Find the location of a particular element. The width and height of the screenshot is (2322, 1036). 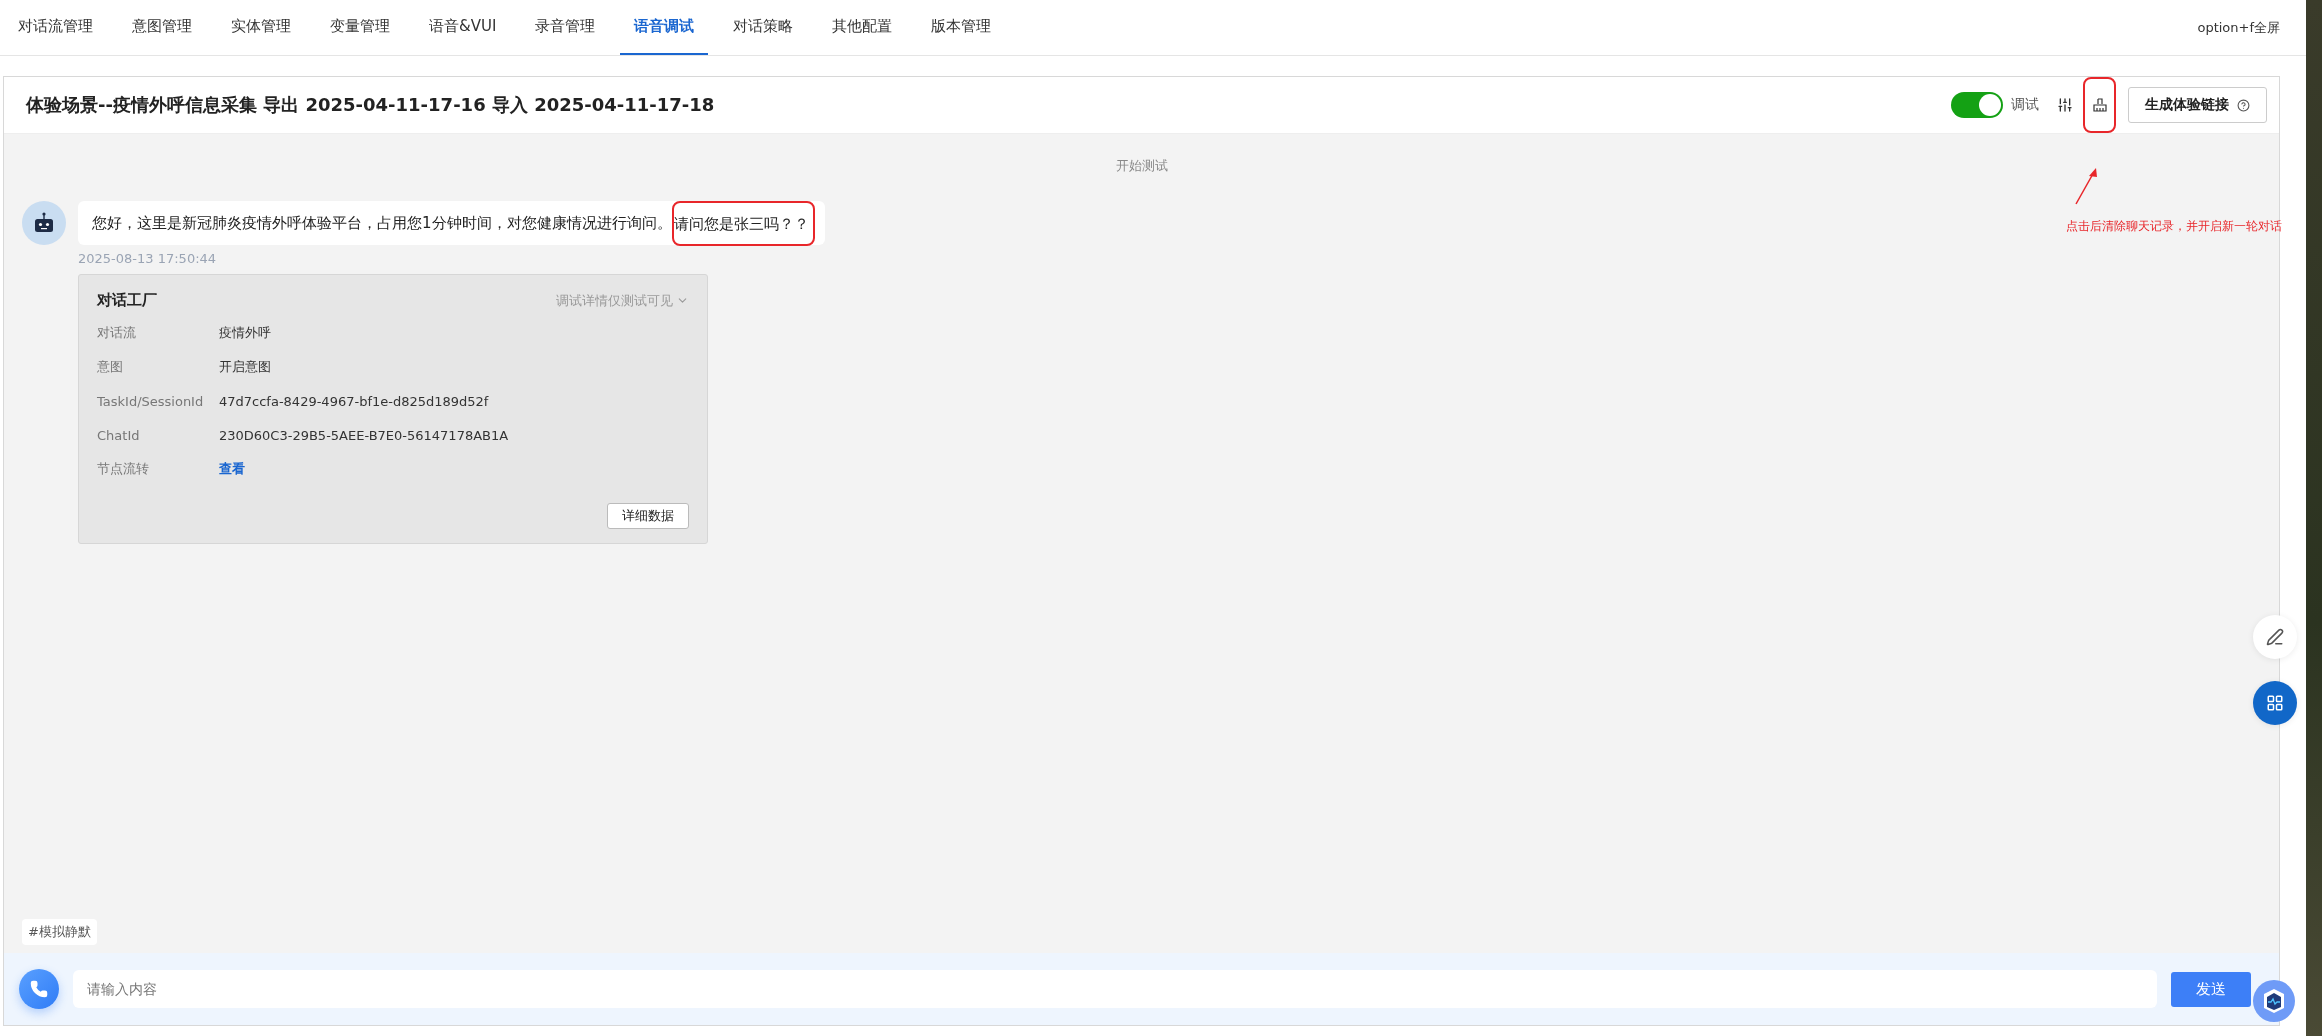

field-value: 47d7ccfa-8429-4967-bf1e-d825d189d52f is located at coordinates (354, 401).